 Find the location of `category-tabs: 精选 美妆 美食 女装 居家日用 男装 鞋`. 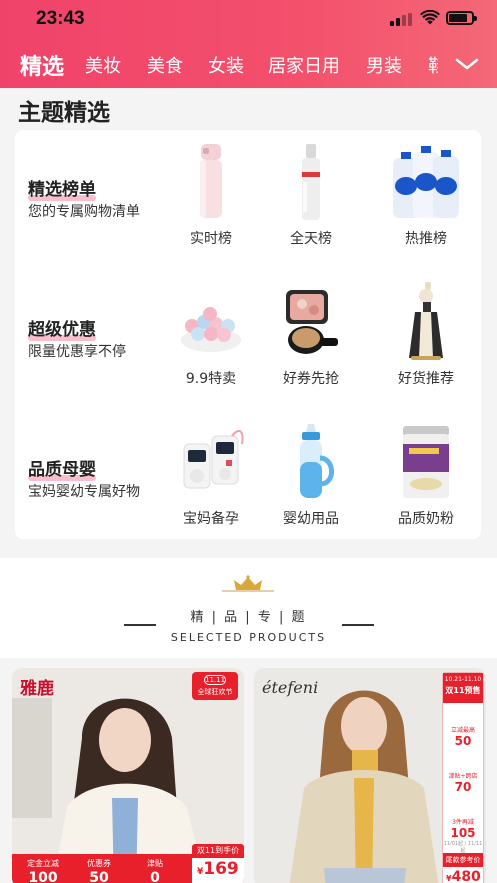

category-tabs: 精选 美妆 美食 女装 居家日用 男装 鞋 is located at coordinates (248, 65).